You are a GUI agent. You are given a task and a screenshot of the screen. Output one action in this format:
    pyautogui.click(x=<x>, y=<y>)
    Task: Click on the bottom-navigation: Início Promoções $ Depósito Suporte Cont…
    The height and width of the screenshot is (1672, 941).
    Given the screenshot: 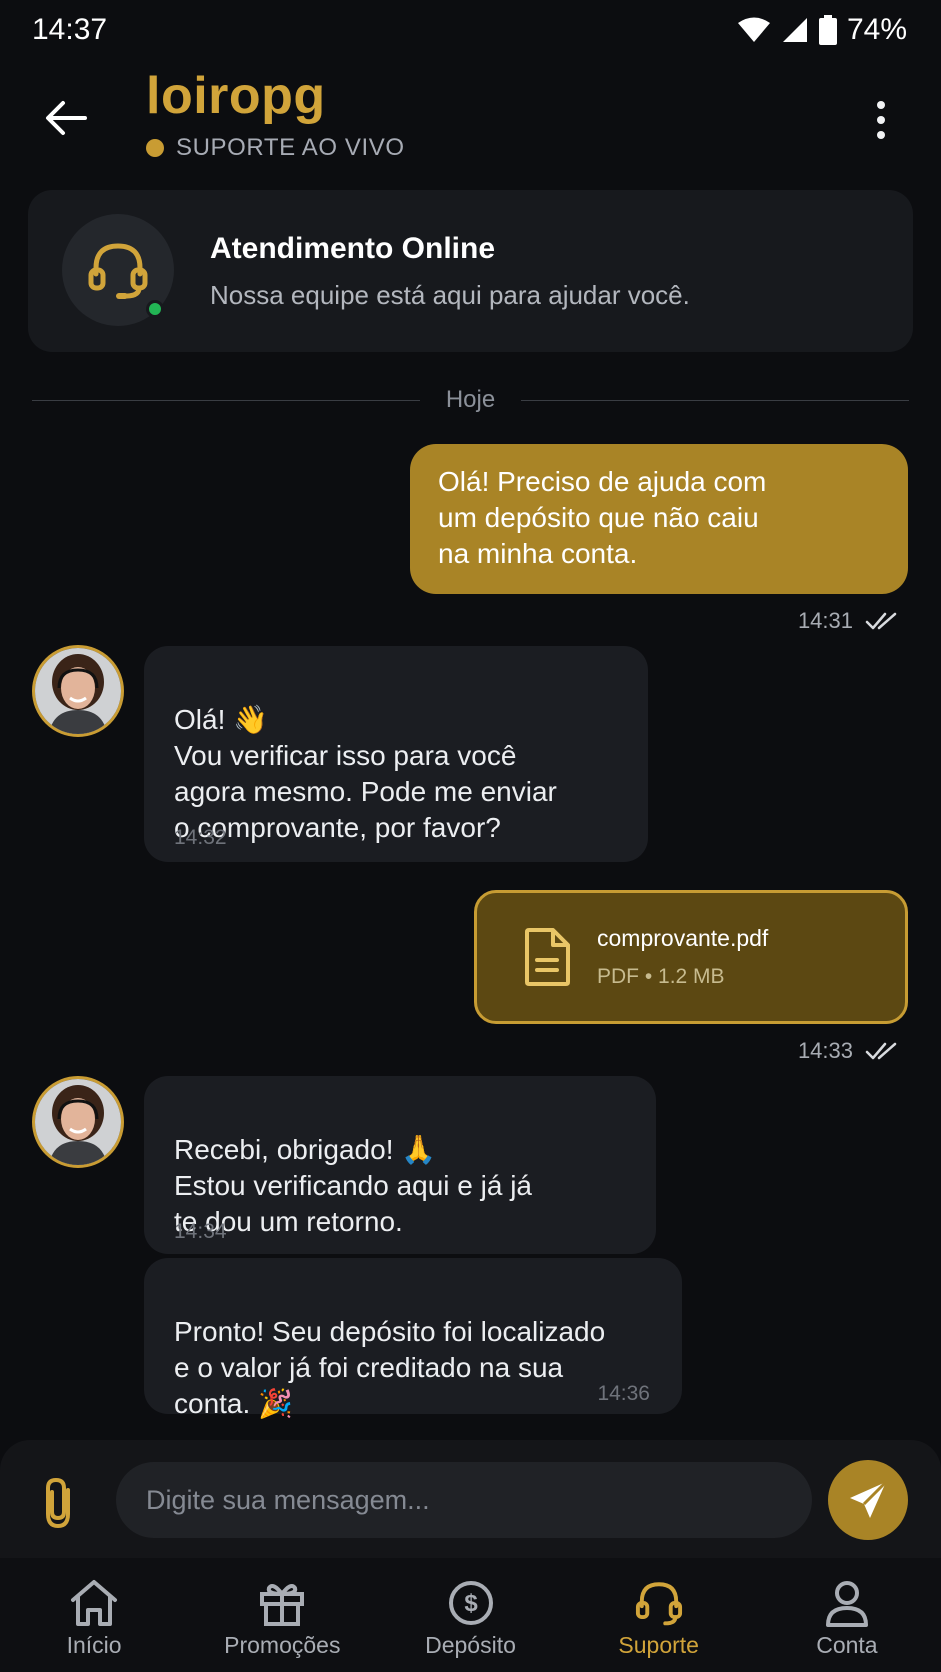 What is the action you would take?
    pyautogui.click(x=470, y=1615)
    